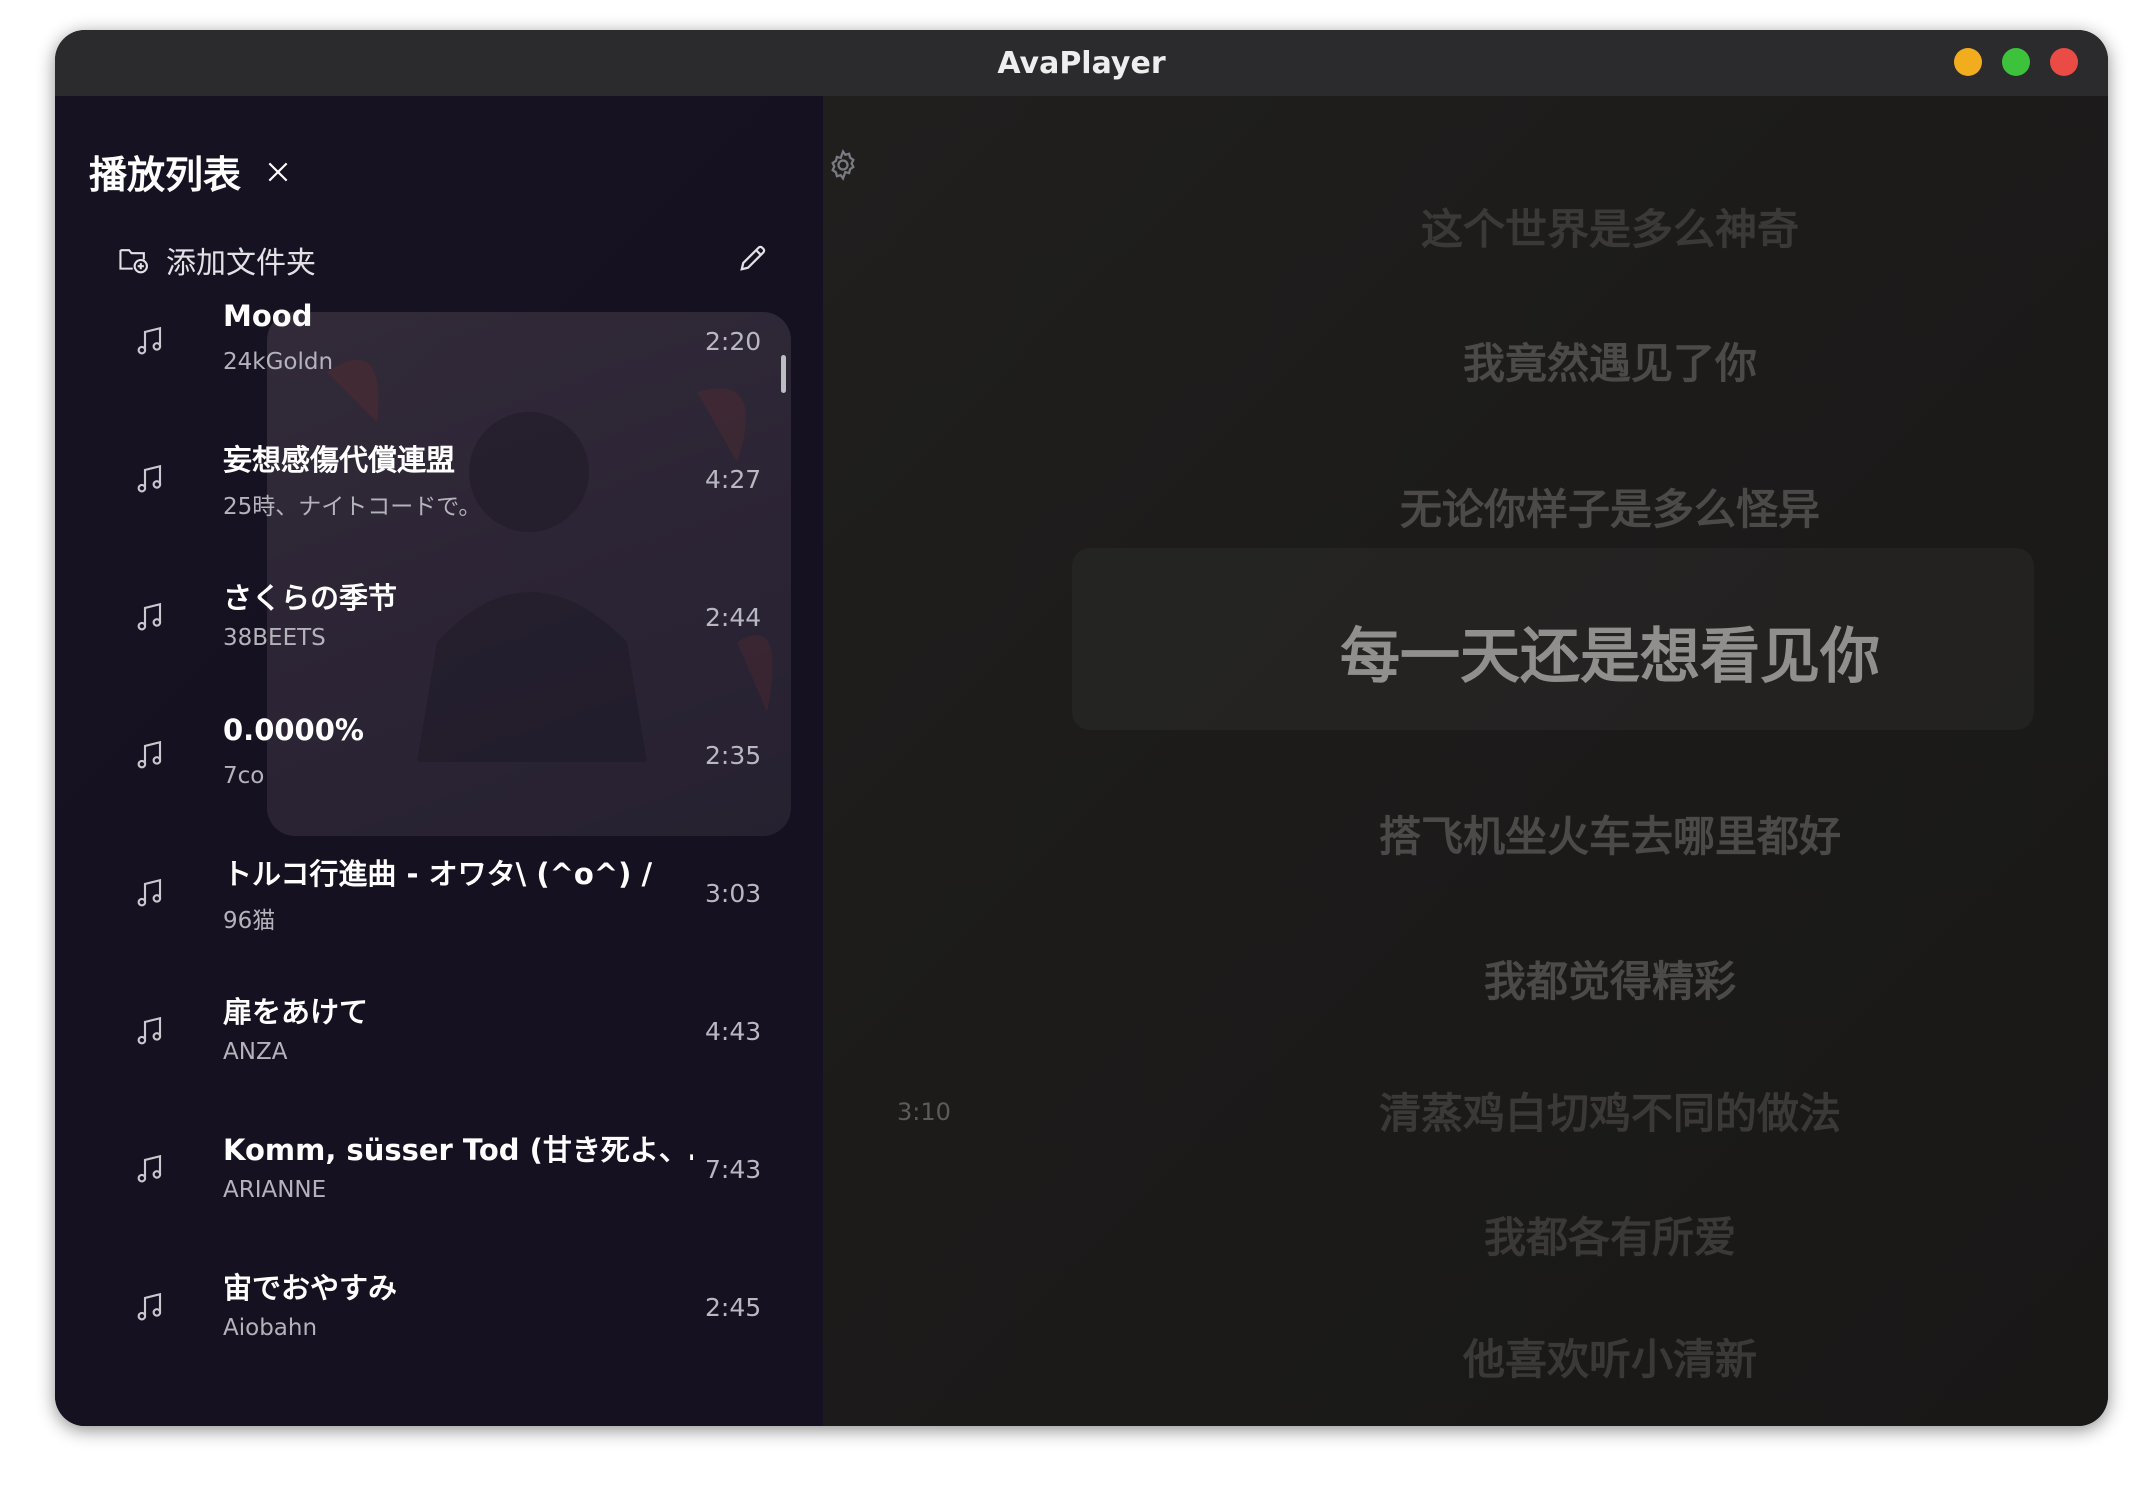  Describe the element at coordinates (733, 617) in the screenshot. I see `track-duration: 2:44` at that location.